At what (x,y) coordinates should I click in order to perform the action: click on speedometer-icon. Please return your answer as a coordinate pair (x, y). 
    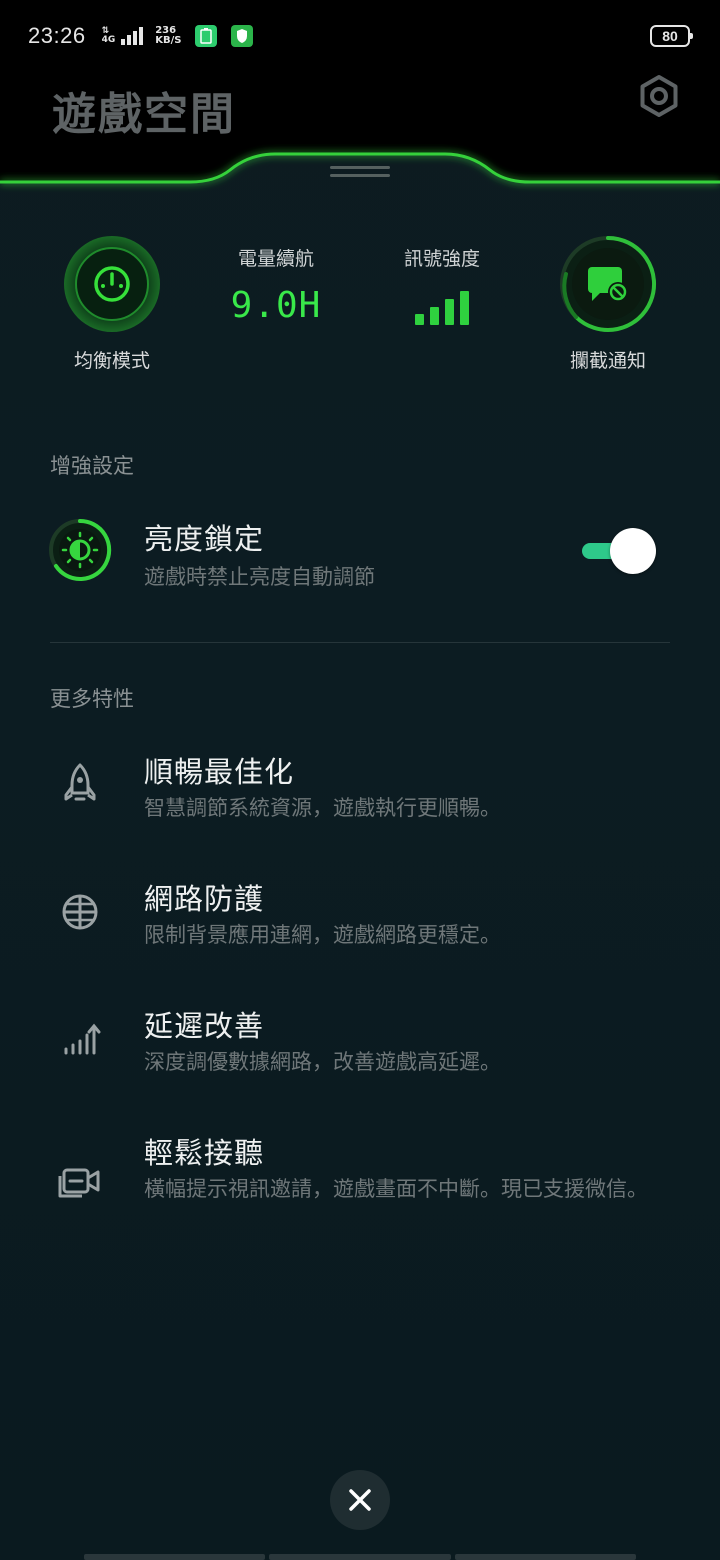
    Looking at the image, I should click on (112, 284).